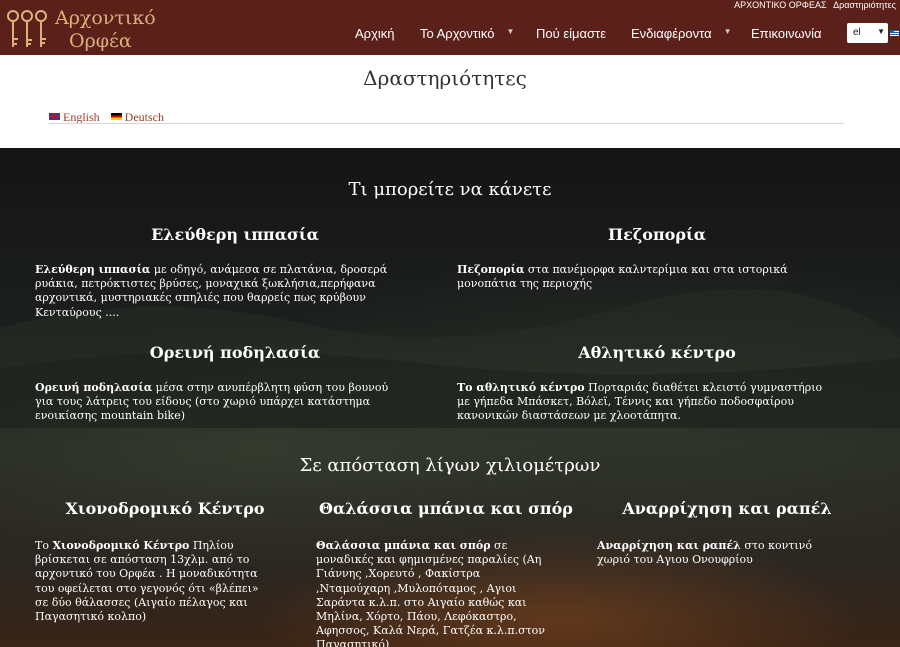 This screenshot has width=900, height=647. I want to click on nav-item-contact: Επικοινωνία, so click(786, 33).